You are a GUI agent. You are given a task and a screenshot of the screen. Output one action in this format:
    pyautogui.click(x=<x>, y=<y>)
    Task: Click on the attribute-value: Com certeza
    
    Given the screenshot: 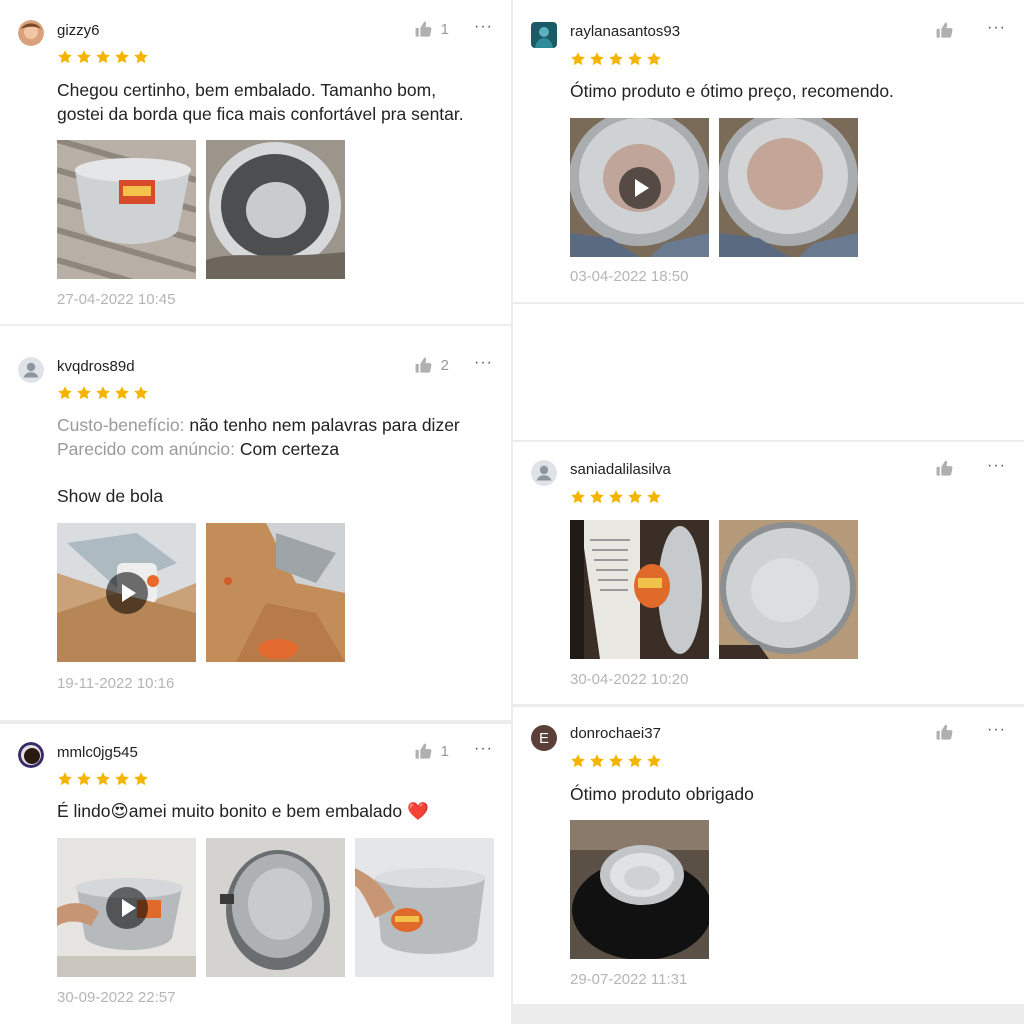 What is the action you would take?
    pyautogui.click(x=289, y=449)
    